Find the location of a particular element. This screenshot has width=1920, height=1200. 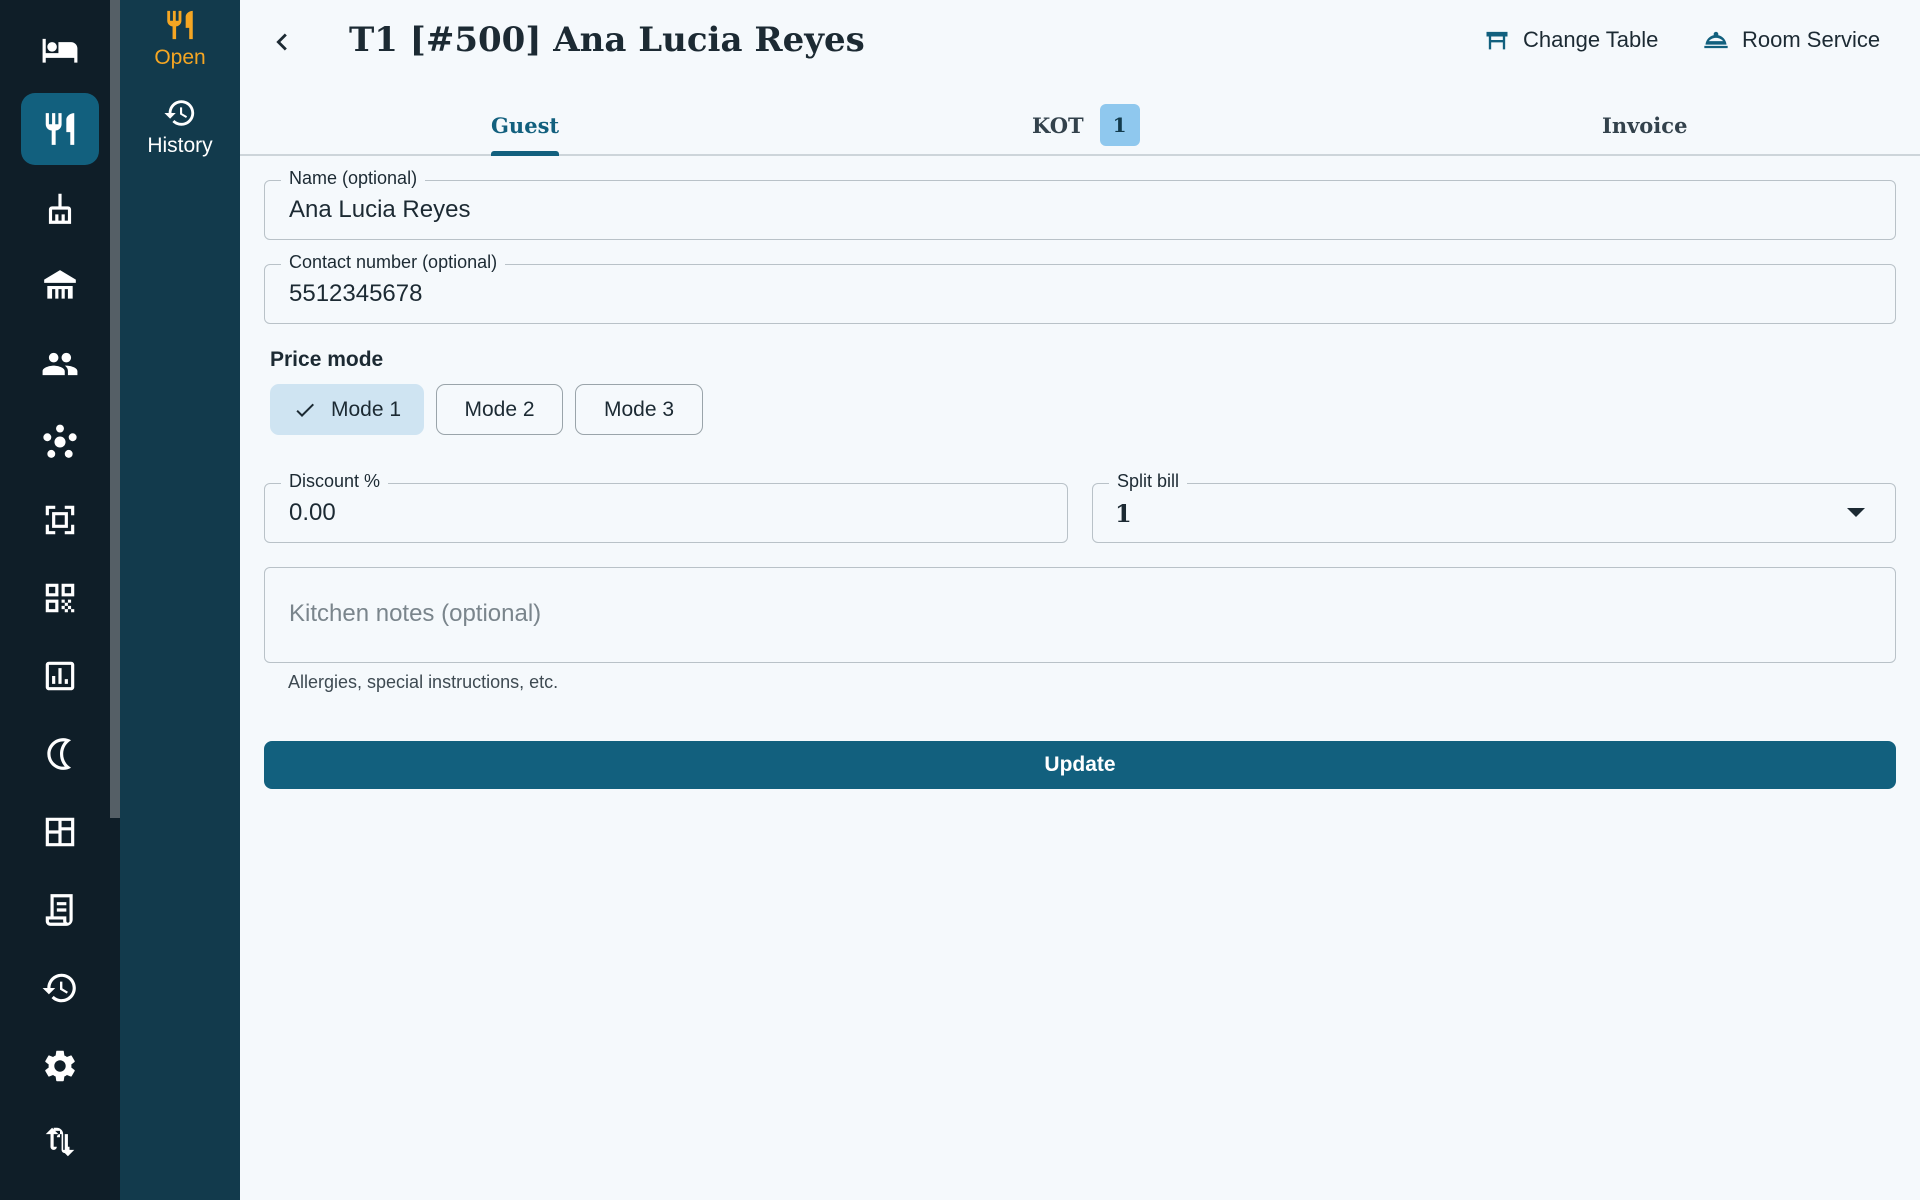

nav-history-button is located at coordinates (60, 988).